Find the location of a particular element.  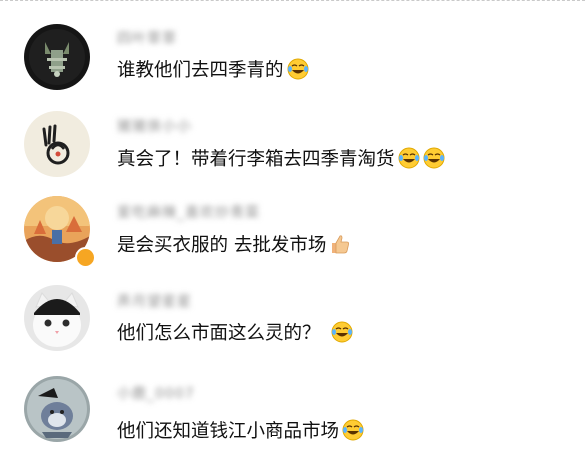

comment-text: 他们怎么市面这么灵的？ is located at coordinates (235, 332).